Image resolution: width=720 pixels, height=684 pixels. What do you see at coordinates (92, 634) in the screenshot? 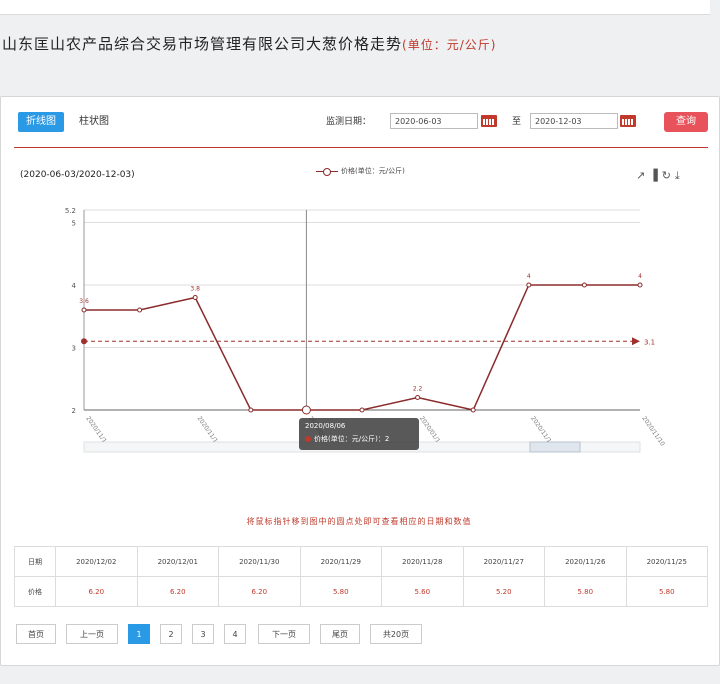
I see `prev-page-button: 上一页` at bounding box center [92, 634].